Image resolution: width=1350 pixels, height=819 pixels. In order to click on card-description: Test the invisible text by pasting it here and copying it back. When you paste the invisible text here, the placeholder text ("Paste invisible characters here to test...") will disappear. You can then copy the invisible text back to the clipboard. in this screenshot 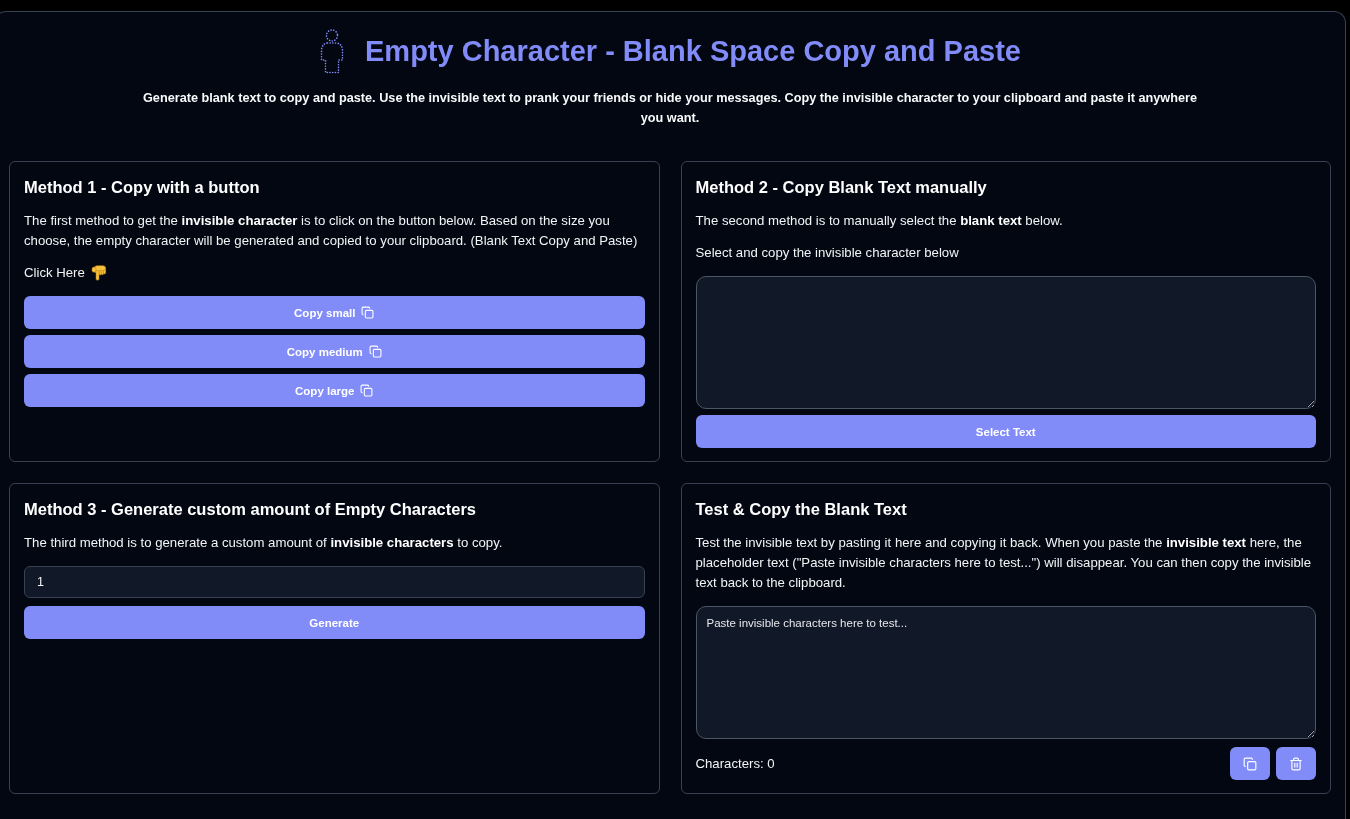, I will do `click(1004, 563)`.